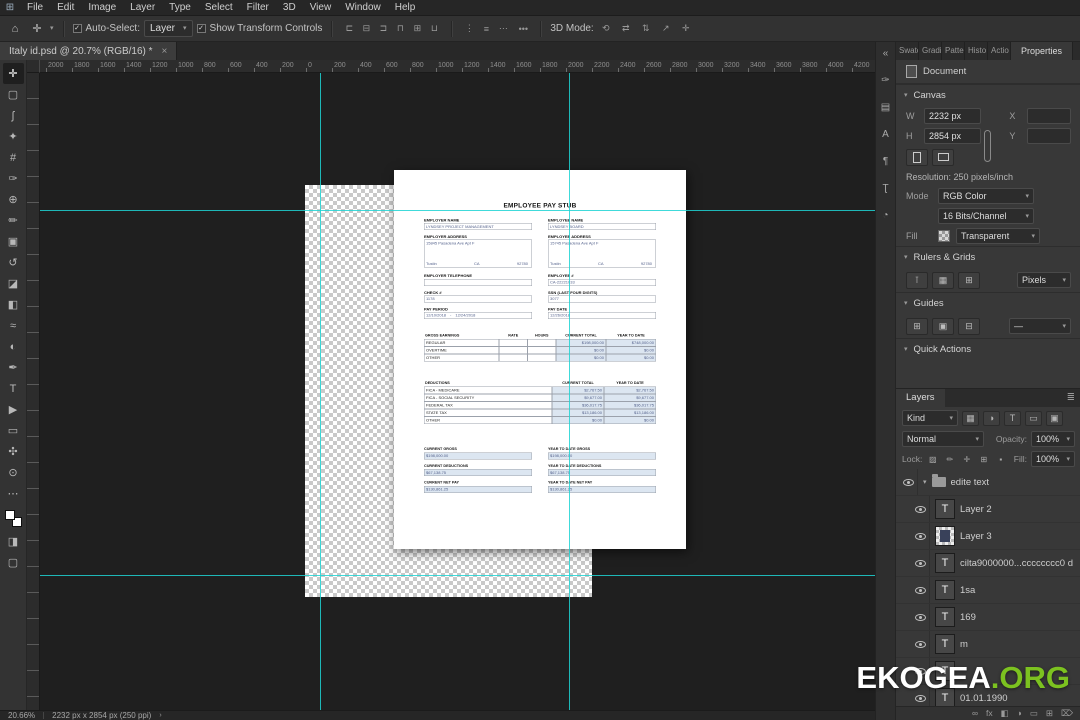 This screenshot has height=720, width=1080. Describe the element at coordinates (930, 418) in the screenshot. I see `filter-kind-dropdown: Kind ▾` at that location.